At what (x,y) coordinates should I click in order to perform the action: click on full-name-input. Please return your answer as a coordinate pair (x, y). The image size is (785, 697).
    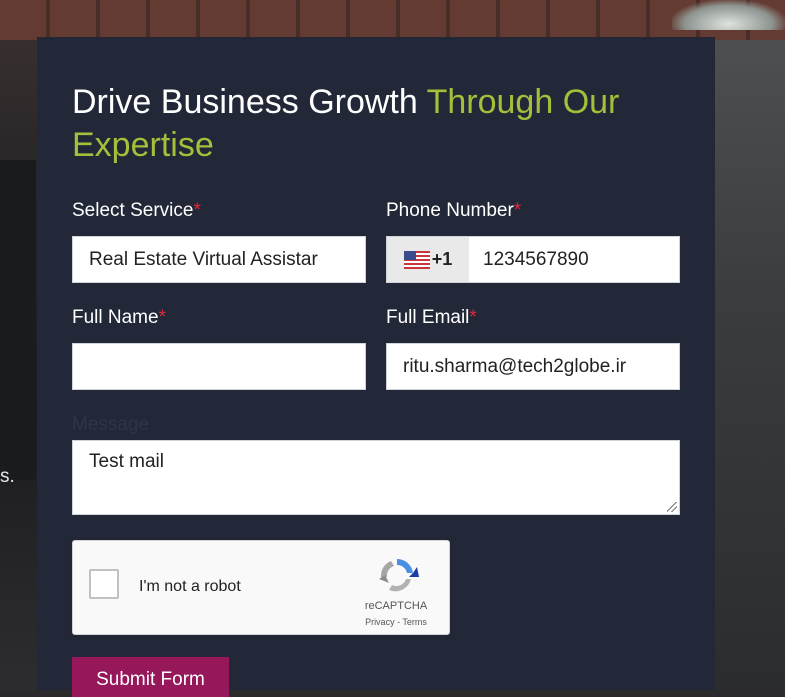
    Looking at the image, I should click on (219, 366).